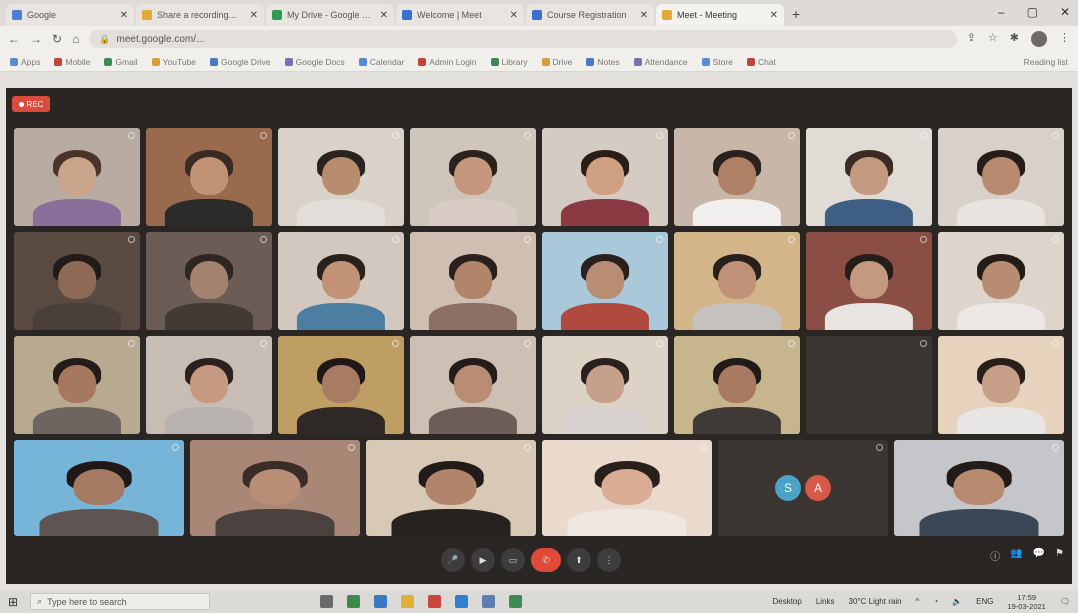 This screenshot has width=1078, height=613. What do you see at coordinates (796, 14) in the screenshot?
I see `new-tab-button: +` at bounding box center [796, 14].